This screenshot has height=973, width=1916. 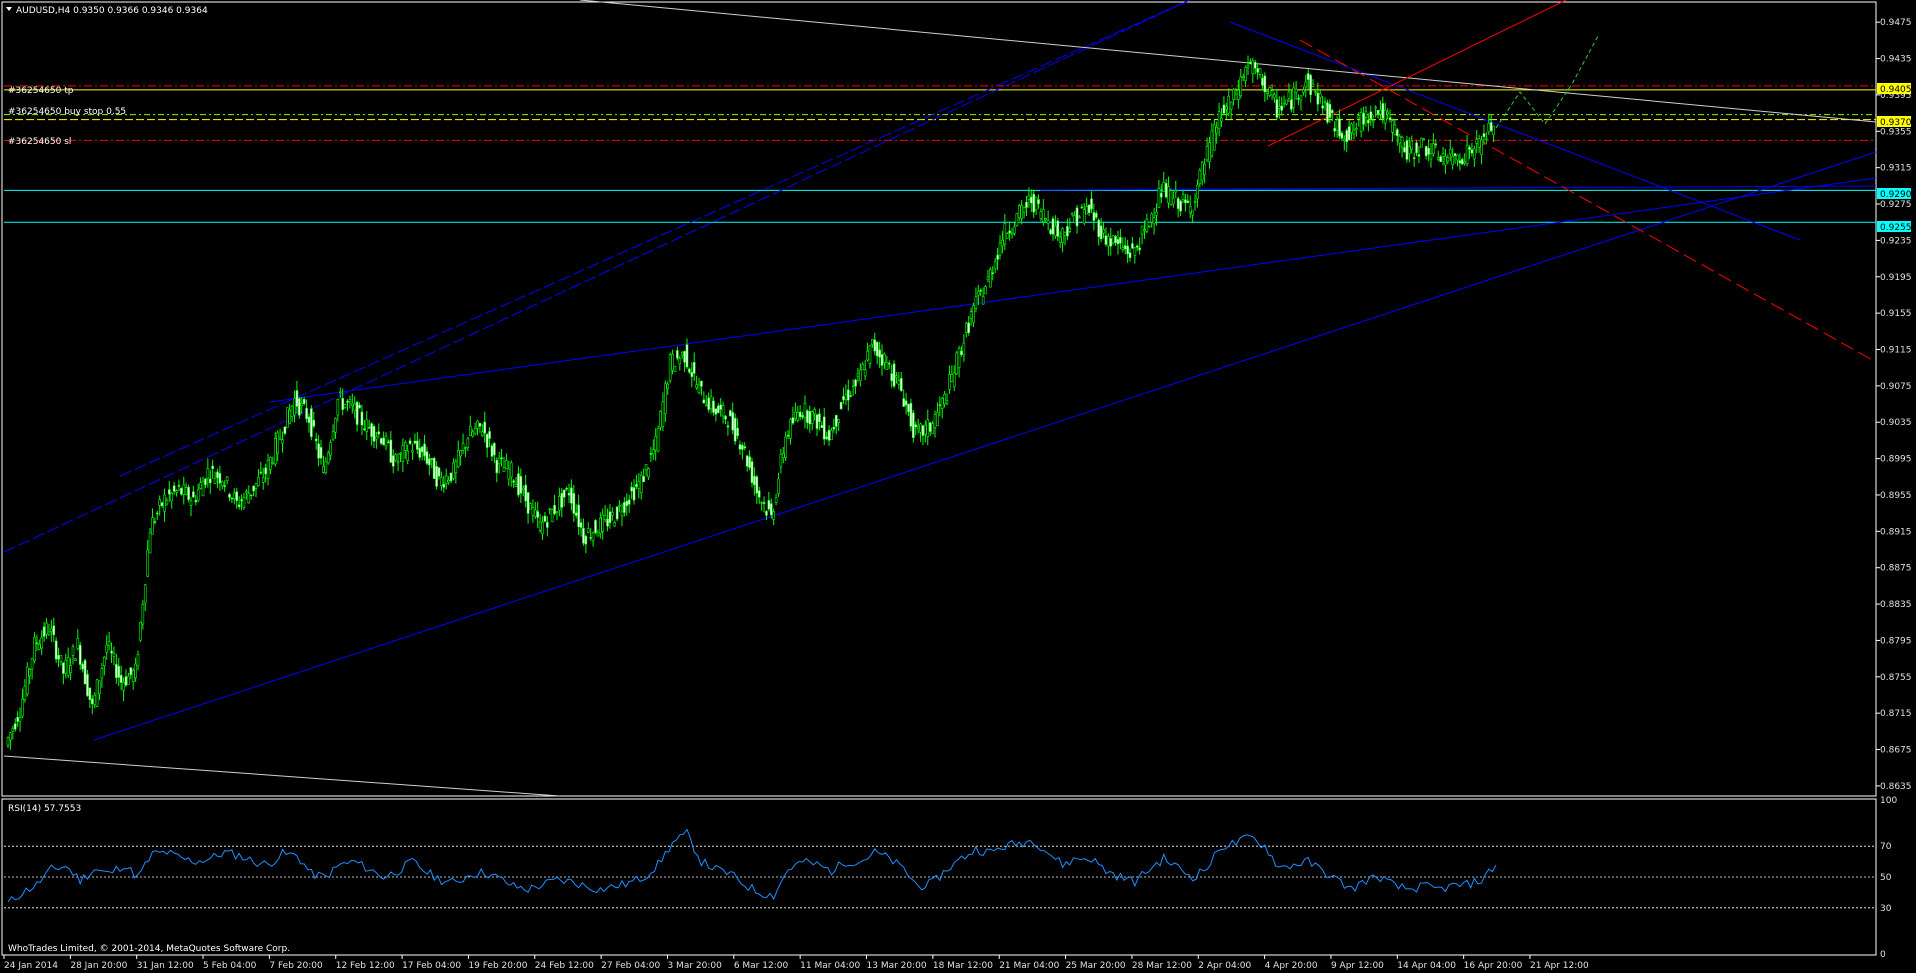 What do you see at coordinates (31, 966) in the screenshot?
I see `time-tick-label: 24 Jan 2014` at bounding box center [31, 966].